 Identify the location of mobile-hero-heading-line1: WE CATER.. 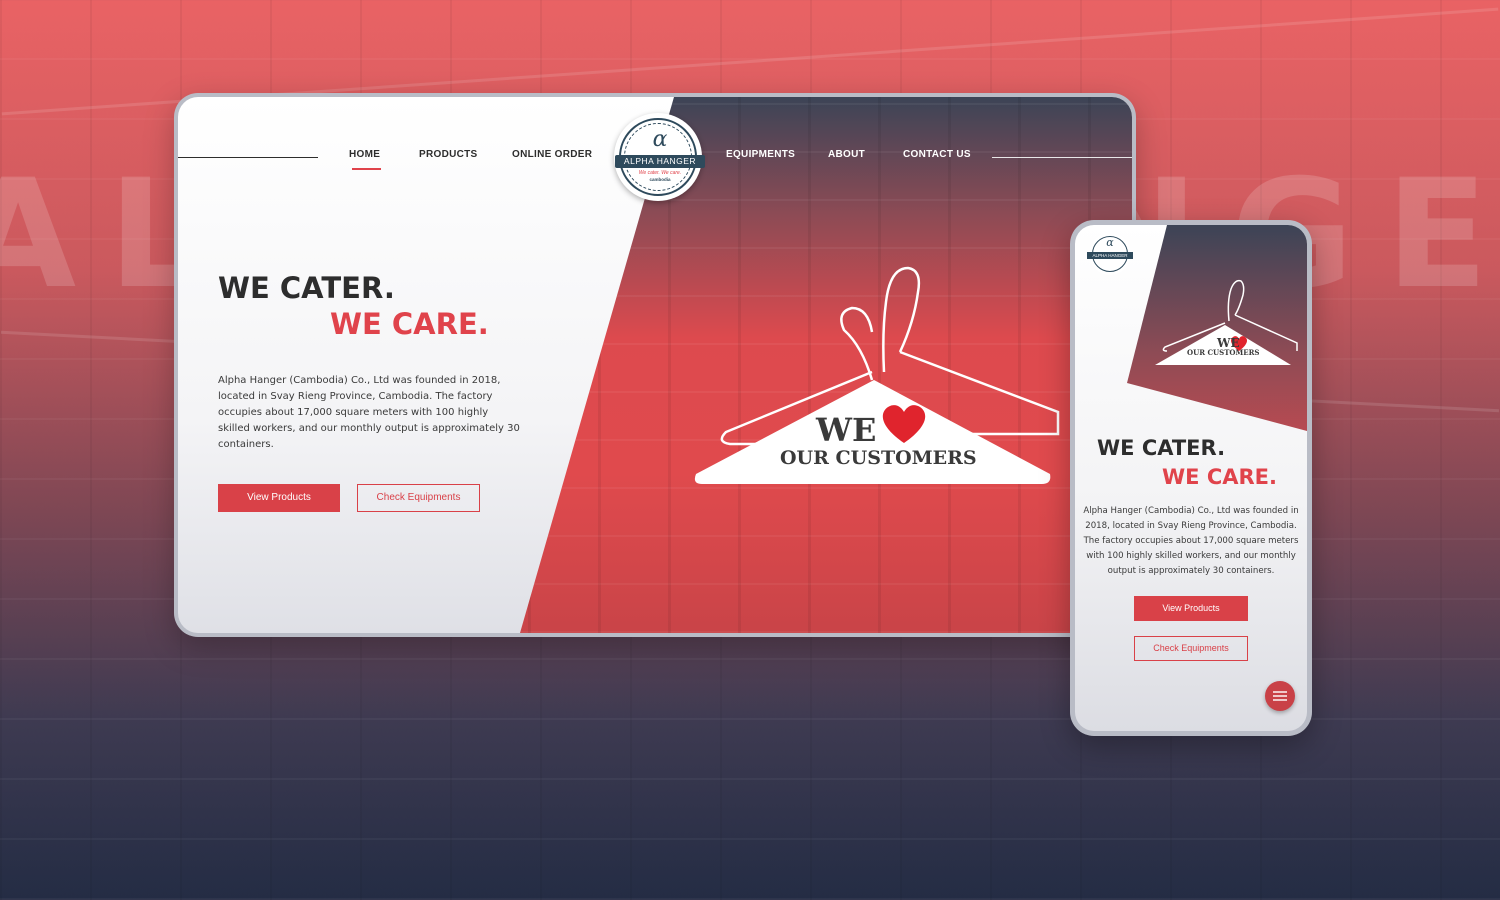
(1161, 448).